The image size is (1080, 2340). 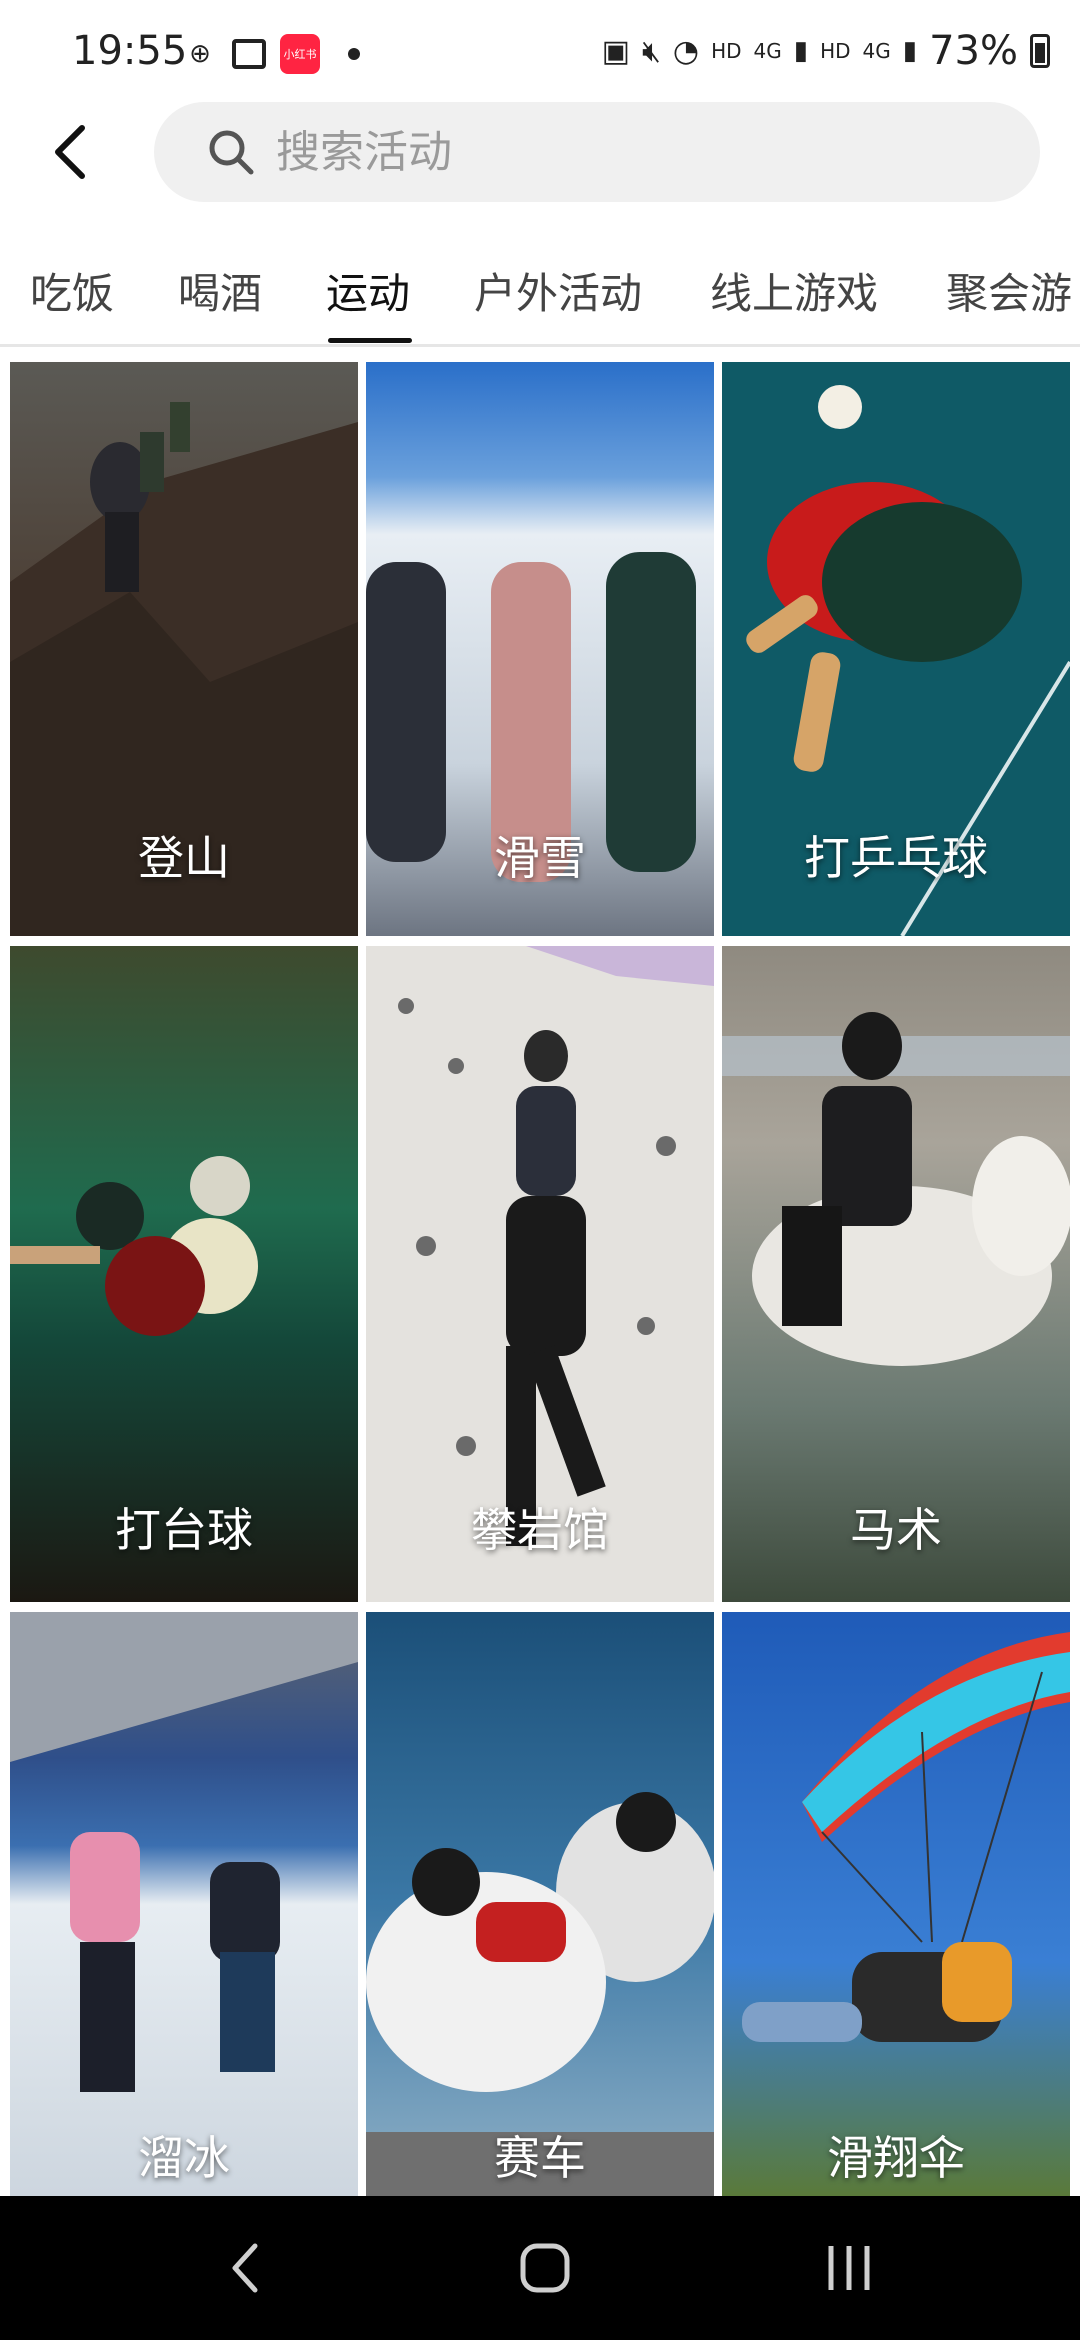 What do you see at coordinates (540, 649) in the screenshot?
I see `activity-tile-skiing: 滑雪` at bounding box center [540, 649].